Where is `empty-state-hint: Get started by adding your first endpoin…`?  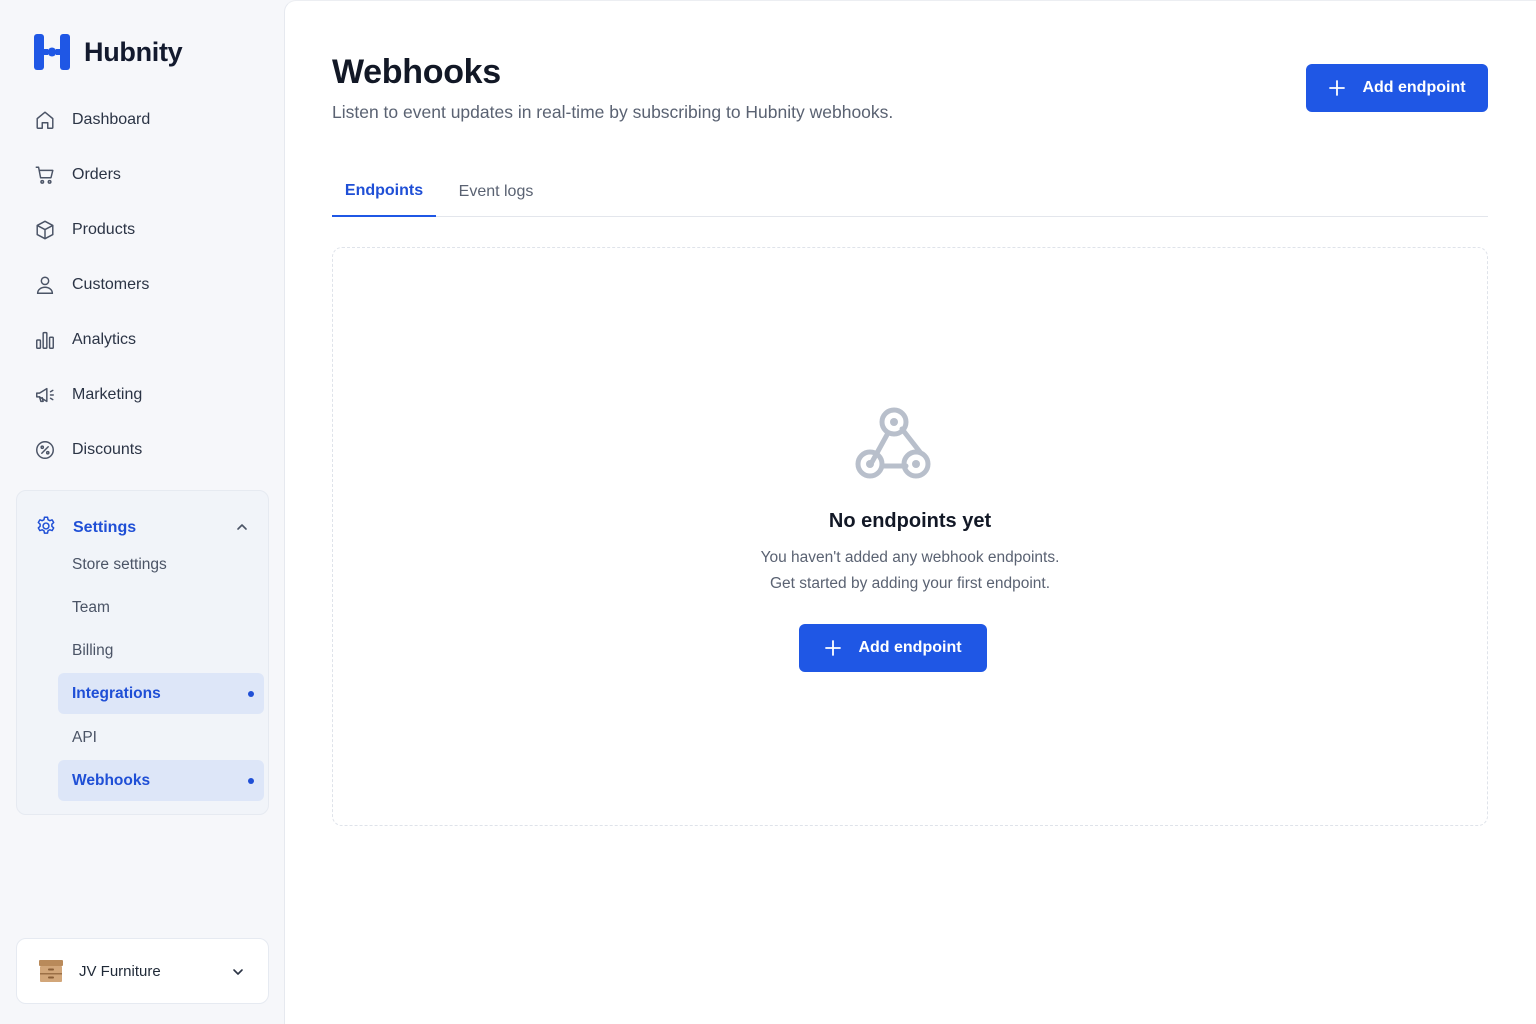 empty-state-hint: Get started by adding your first endpoin… is located at coordinates (910, 583).